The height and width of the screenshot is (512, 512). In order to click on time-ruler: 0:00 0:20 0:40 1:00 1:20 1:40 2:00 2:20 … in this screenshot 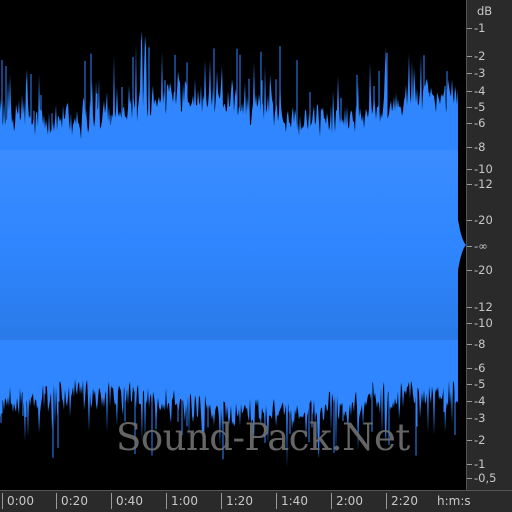, I will do `click(256, 501)`.